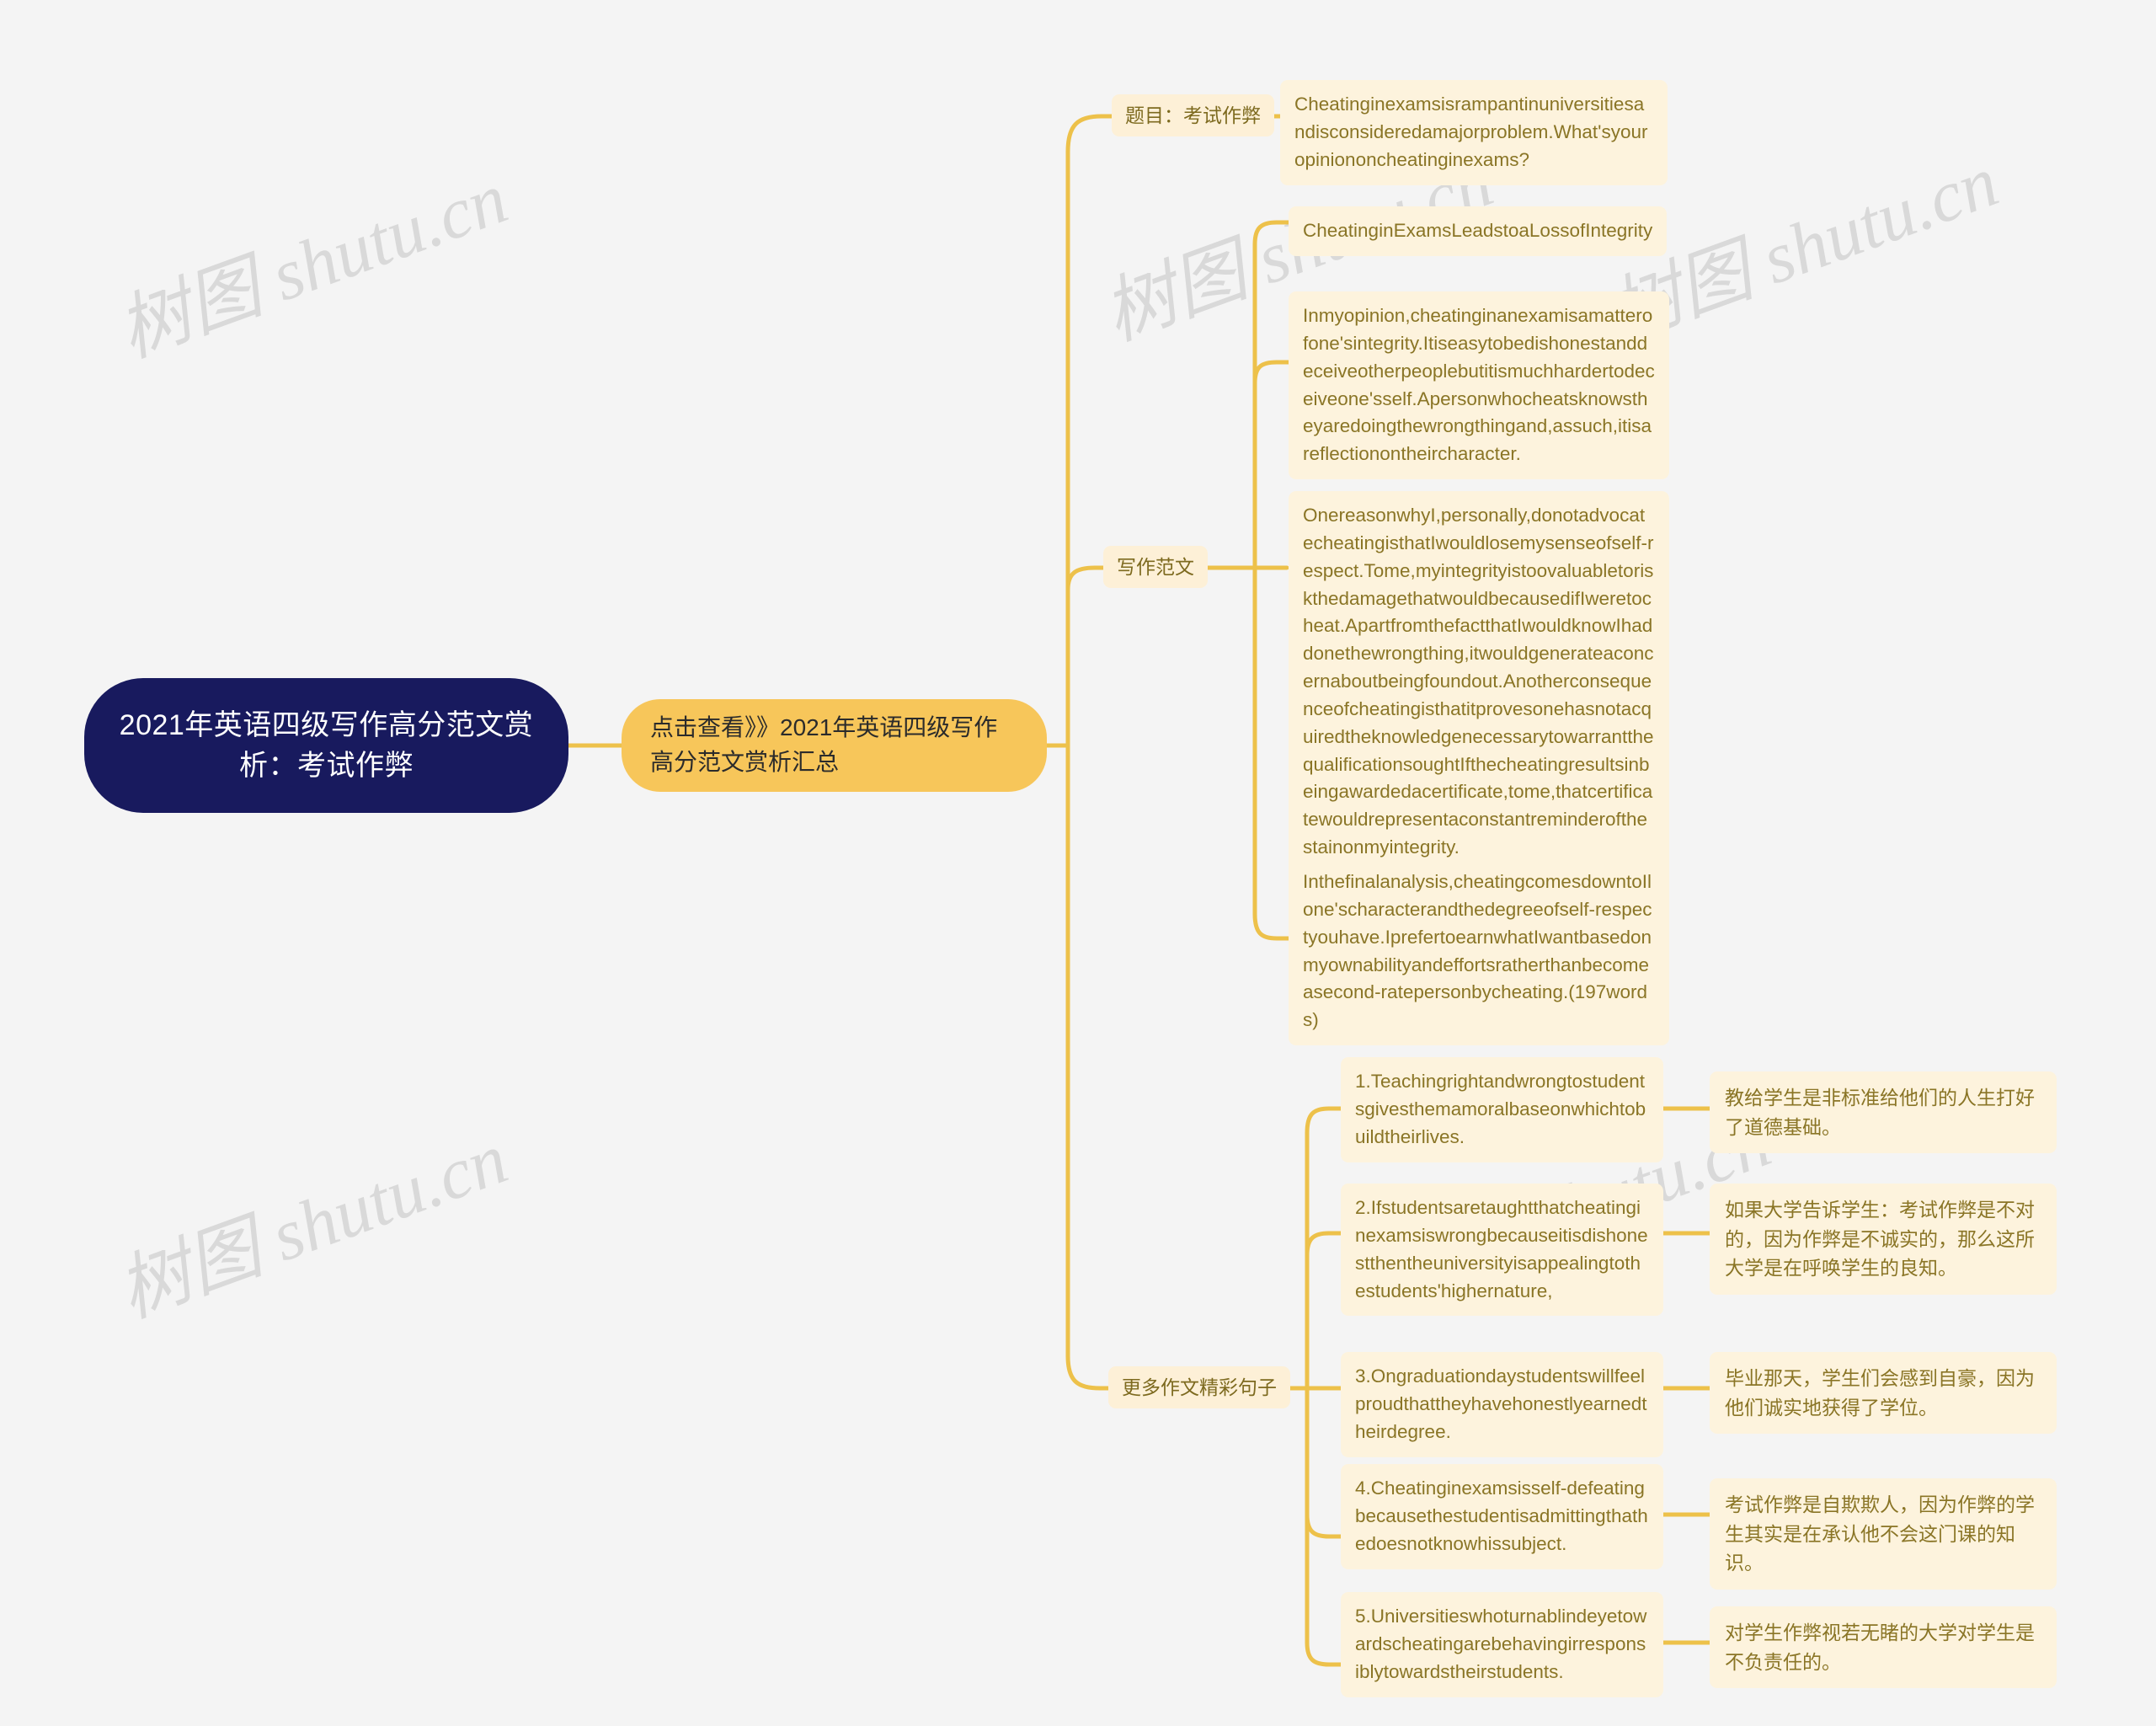  I want to click on branch-label-sentences: 更多作文精彩句子, so click(1199, 1387).